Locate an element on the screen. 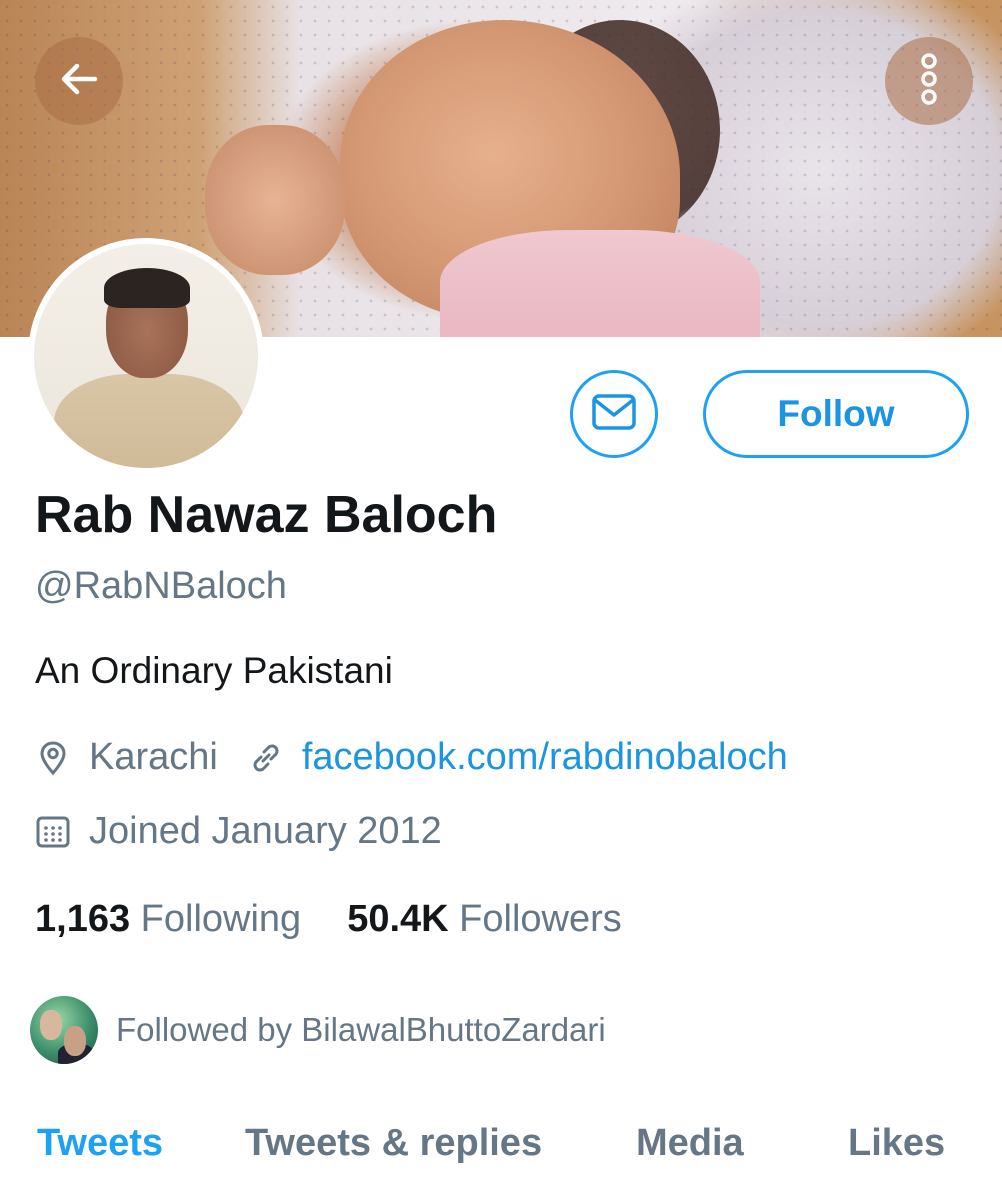 The image size is (1002, 1200). profile-avatar is located at coordinates (146, 356).